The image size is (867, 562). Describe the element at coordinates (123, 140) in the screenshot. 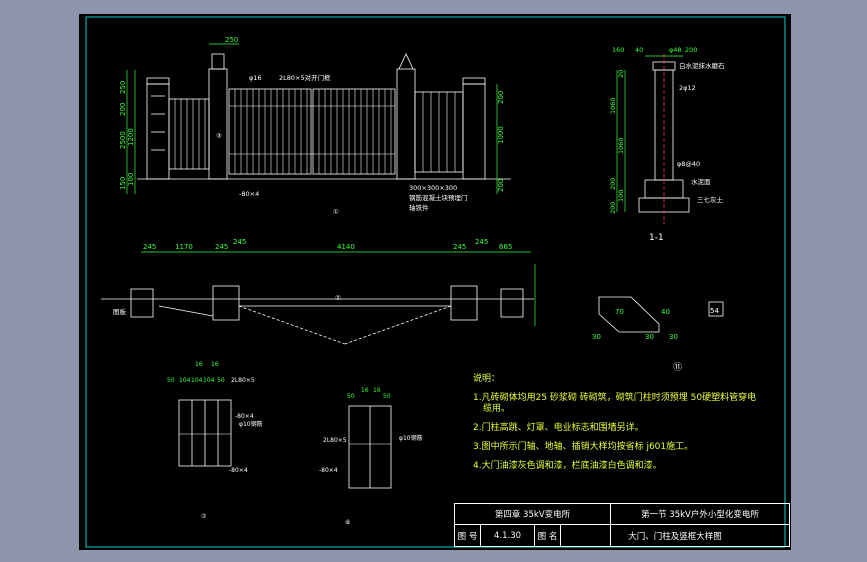

I see `elev-dim-left: 2500` at that location.